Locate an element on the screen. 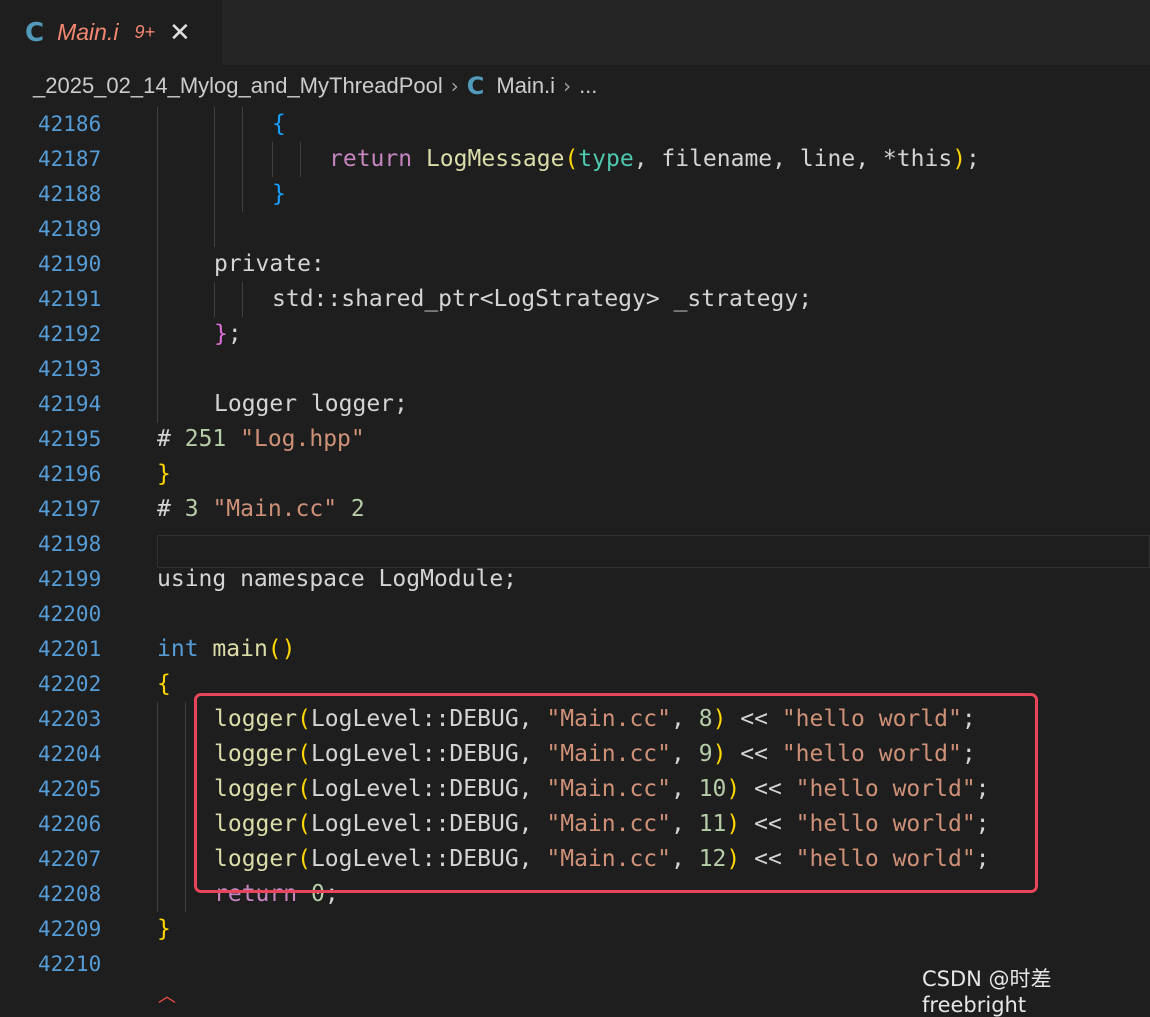  line-number: 42187 is located at coordinates (70, 159).